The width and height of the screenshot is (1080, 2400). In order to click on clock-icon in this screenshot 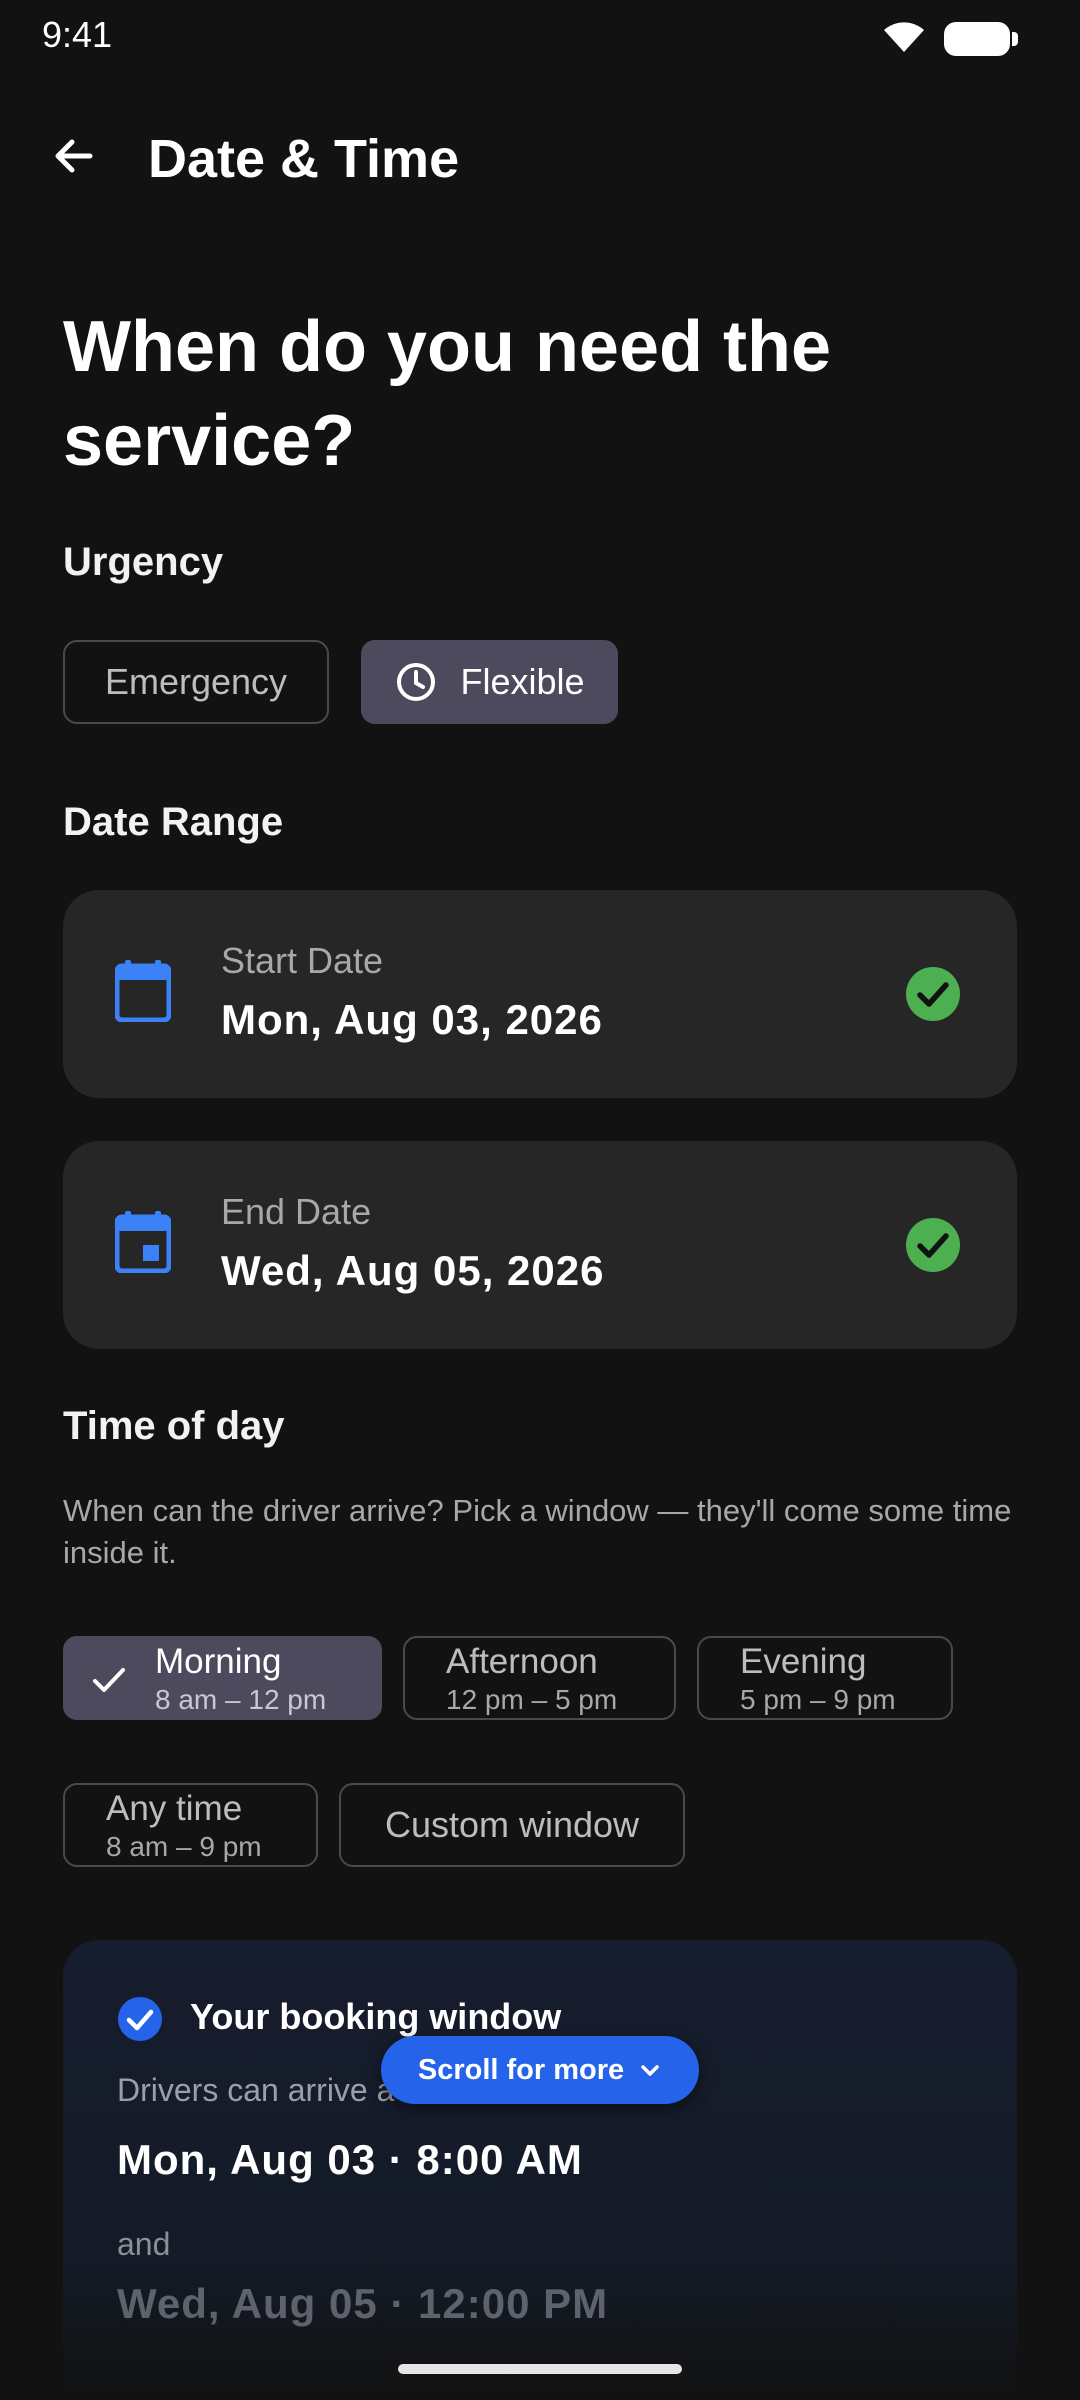, I will do `click(416, 682)`.